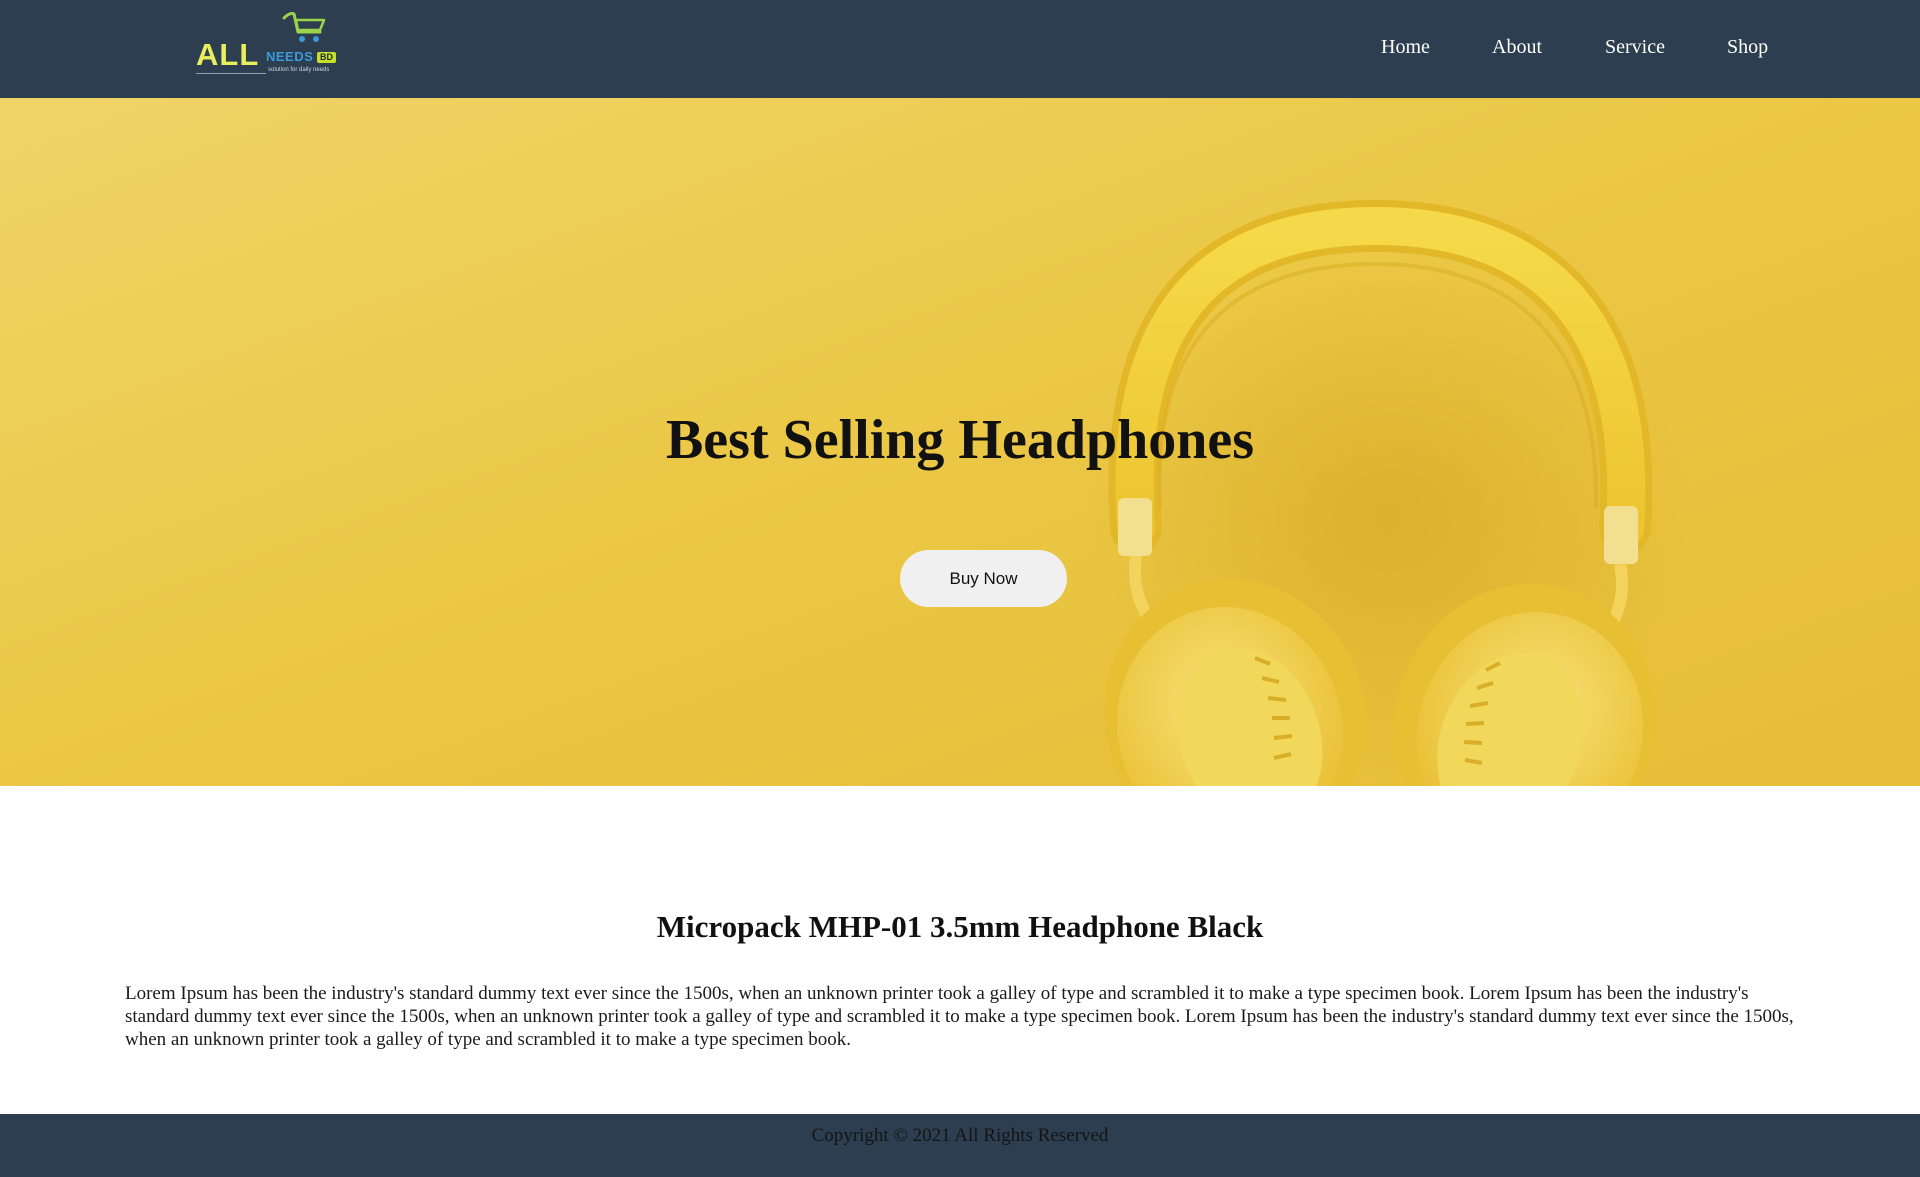 The height and width of the screenshot is (1177, 1920). I want to click on nav-link-shop: Shop, so click(1747, 47).